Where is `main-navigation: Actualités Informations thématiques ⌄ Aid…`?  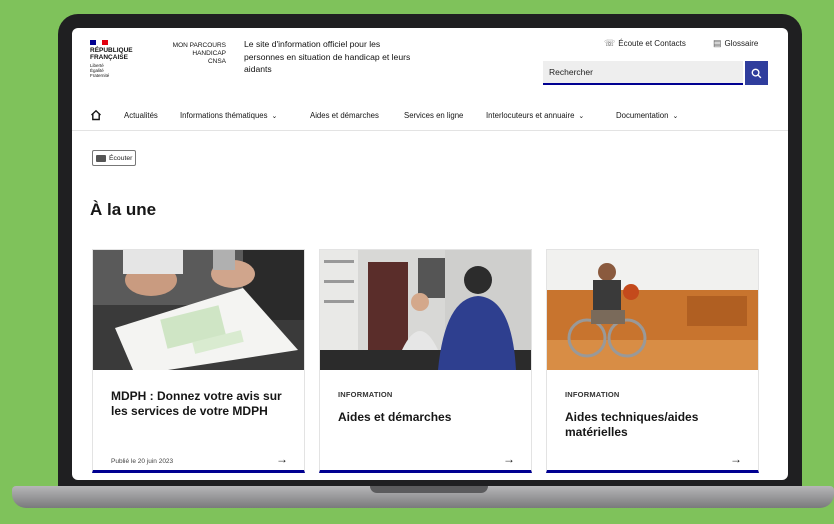
main-navigation: Actualités Informations thématiques ⌄ Aid… is located at coordinates (430, 115).